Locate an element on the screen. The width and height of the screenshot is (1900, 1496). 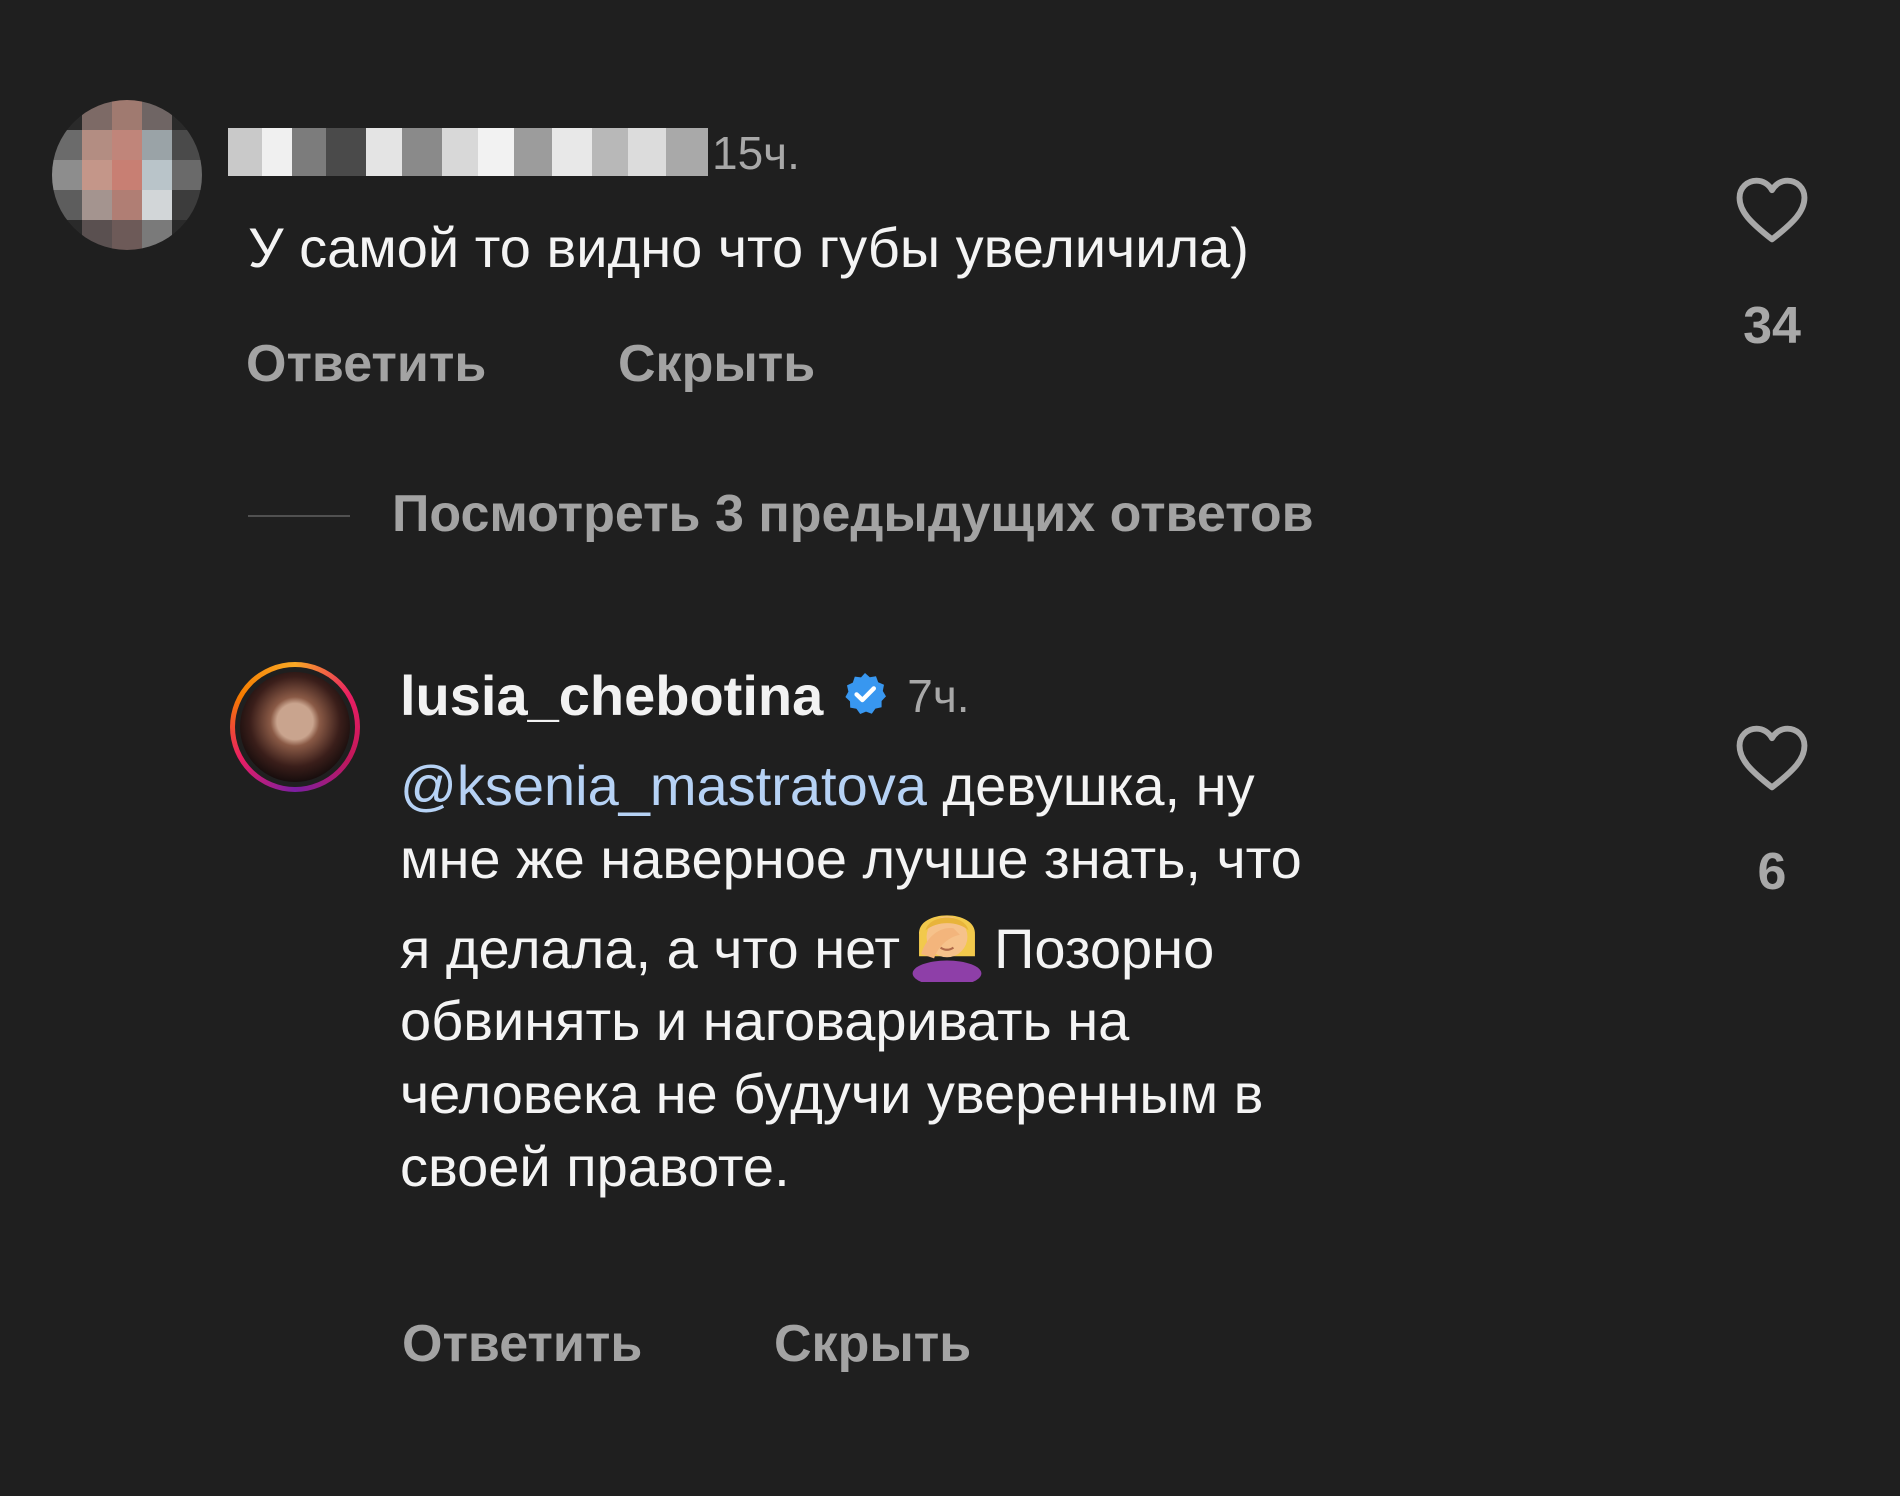
reply-text-fragment: девушка, ну is located at coordinates (1090, 785).